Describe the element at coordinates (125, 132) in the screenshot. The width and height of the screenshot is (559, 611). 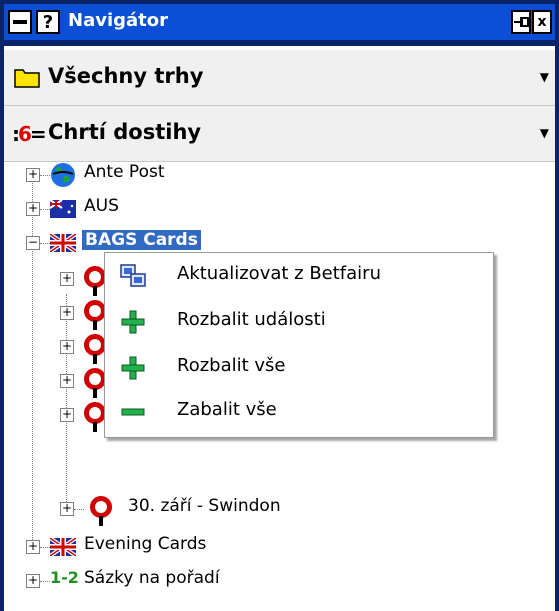
I see `sport-label: Chrtí dostihy` at that location.